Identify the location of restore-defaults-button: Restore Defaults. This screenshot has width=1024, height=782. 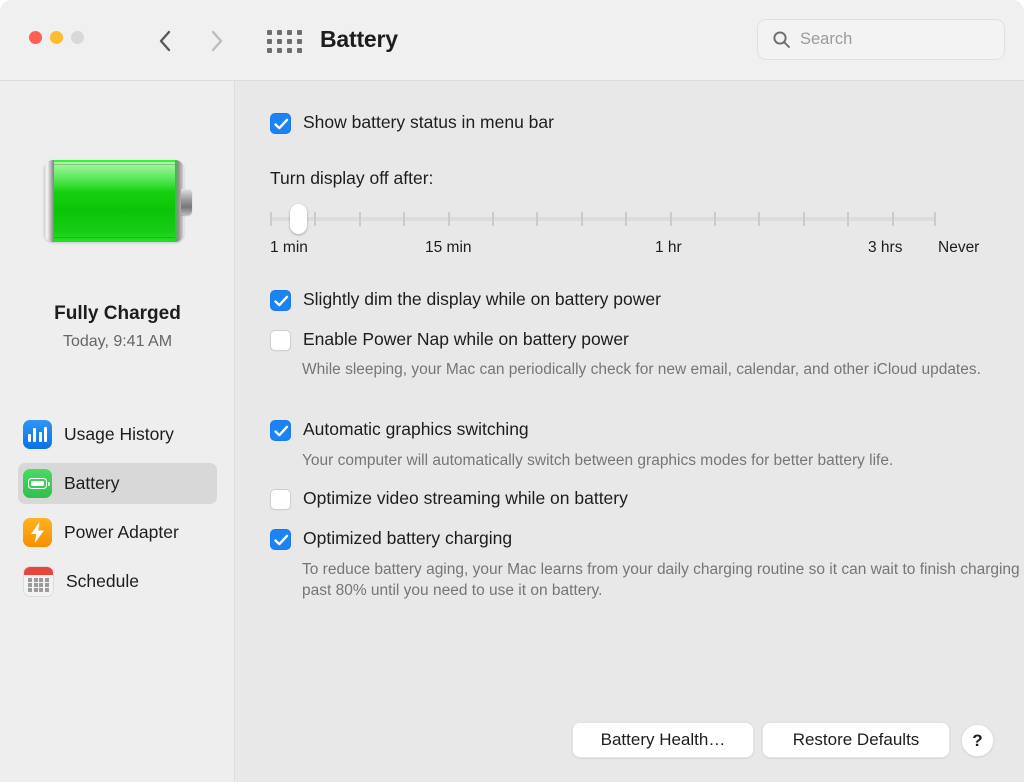
(856, 740).